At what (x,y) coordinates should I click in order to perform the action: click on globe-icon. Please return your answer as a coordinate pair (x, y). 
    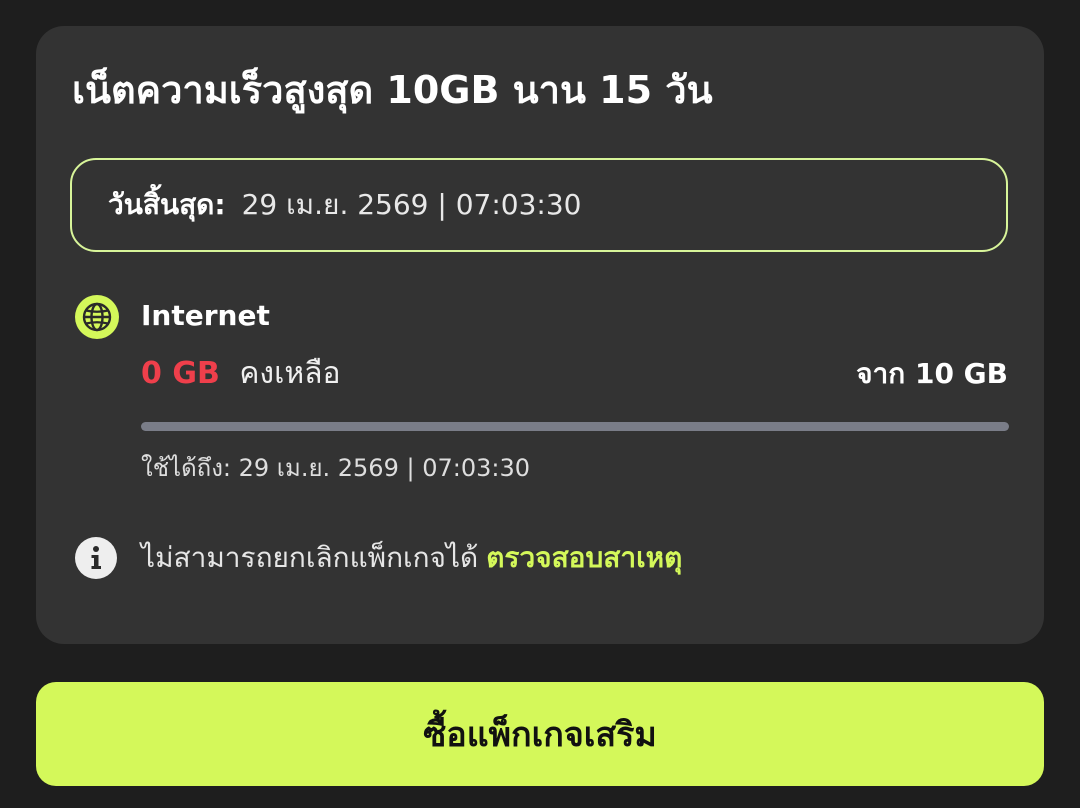
    Looking at the image, I should click on (97, 317).